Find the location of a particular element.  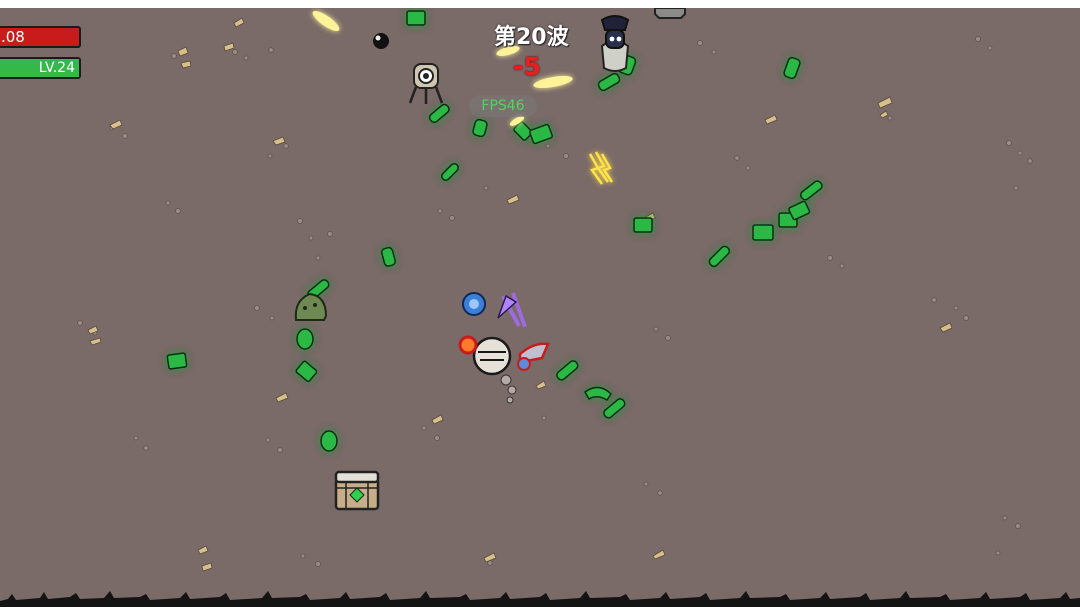

yellow-bullet is located at coordinates (326, 21).